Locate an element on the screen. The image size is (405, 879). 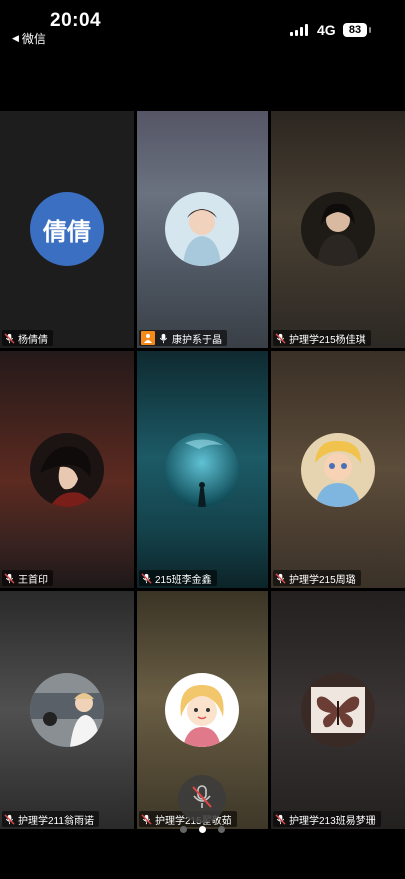
mic-icon is located at coordinates (163, 338).